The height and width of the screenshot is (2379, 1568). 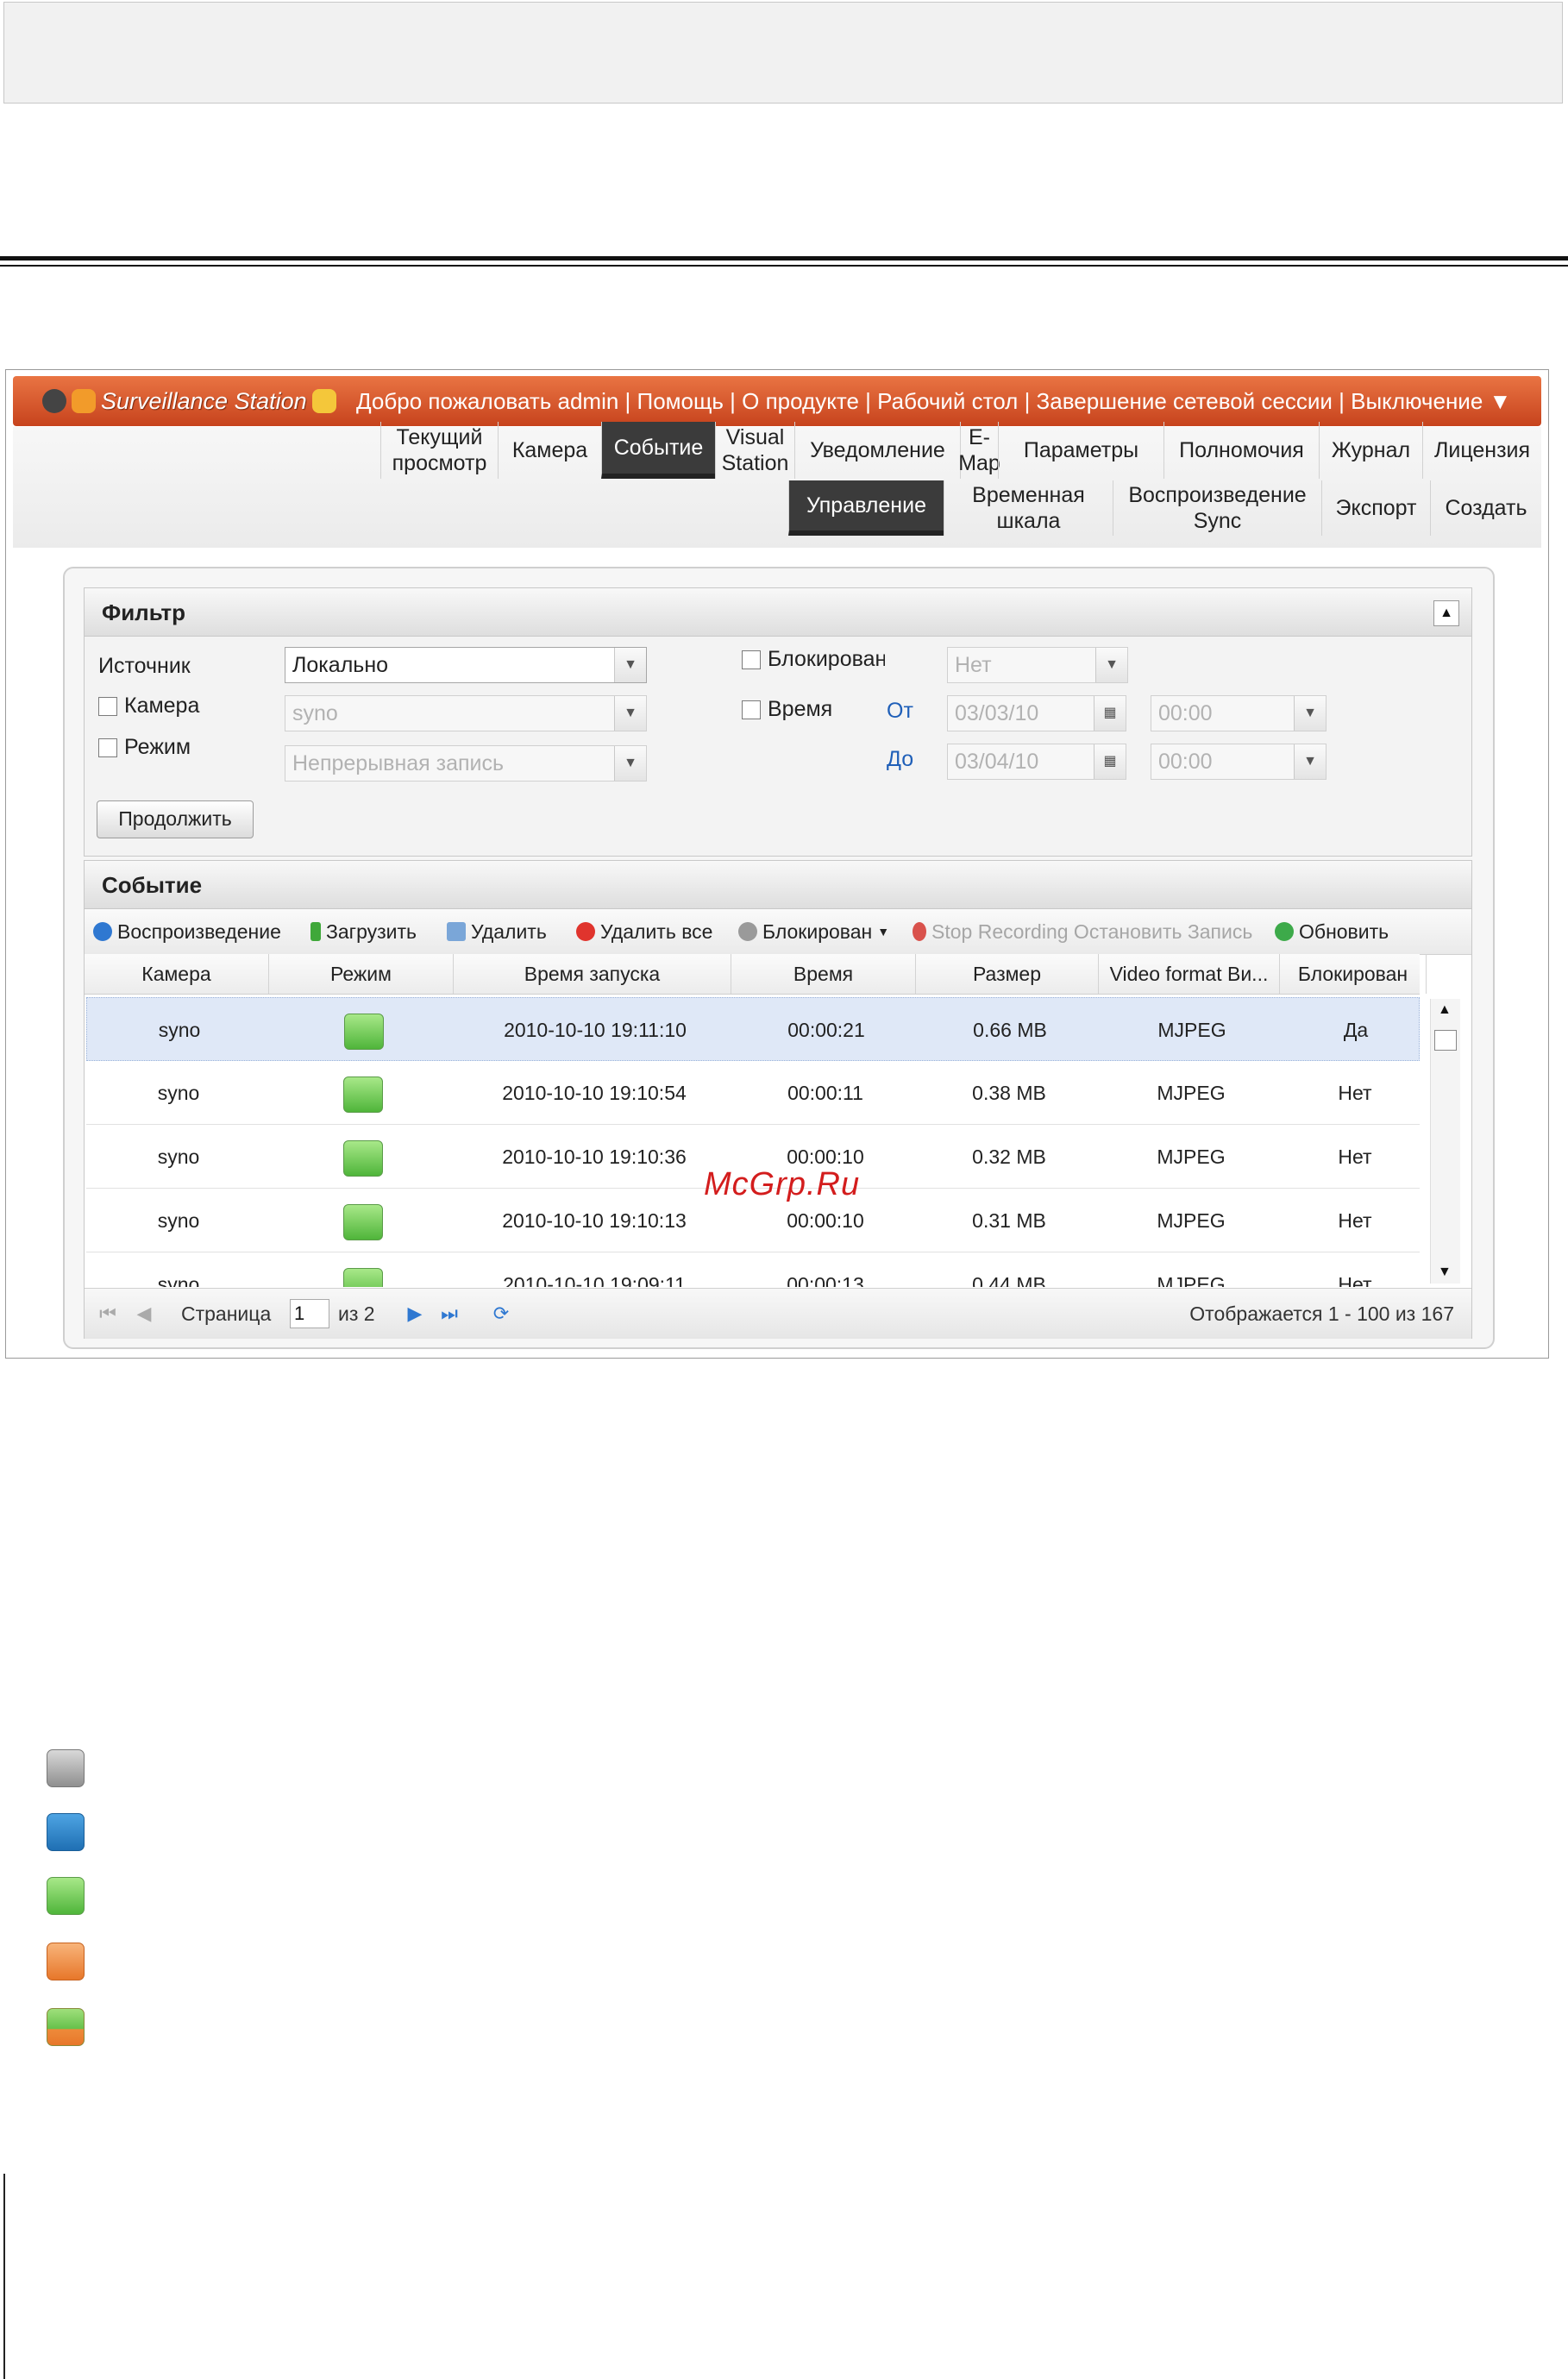 What do you see at coordinates (1445, 1010) in the screenshot?
I see `scroll-up-icon: ▲` at bounding box center [1445, 1010].